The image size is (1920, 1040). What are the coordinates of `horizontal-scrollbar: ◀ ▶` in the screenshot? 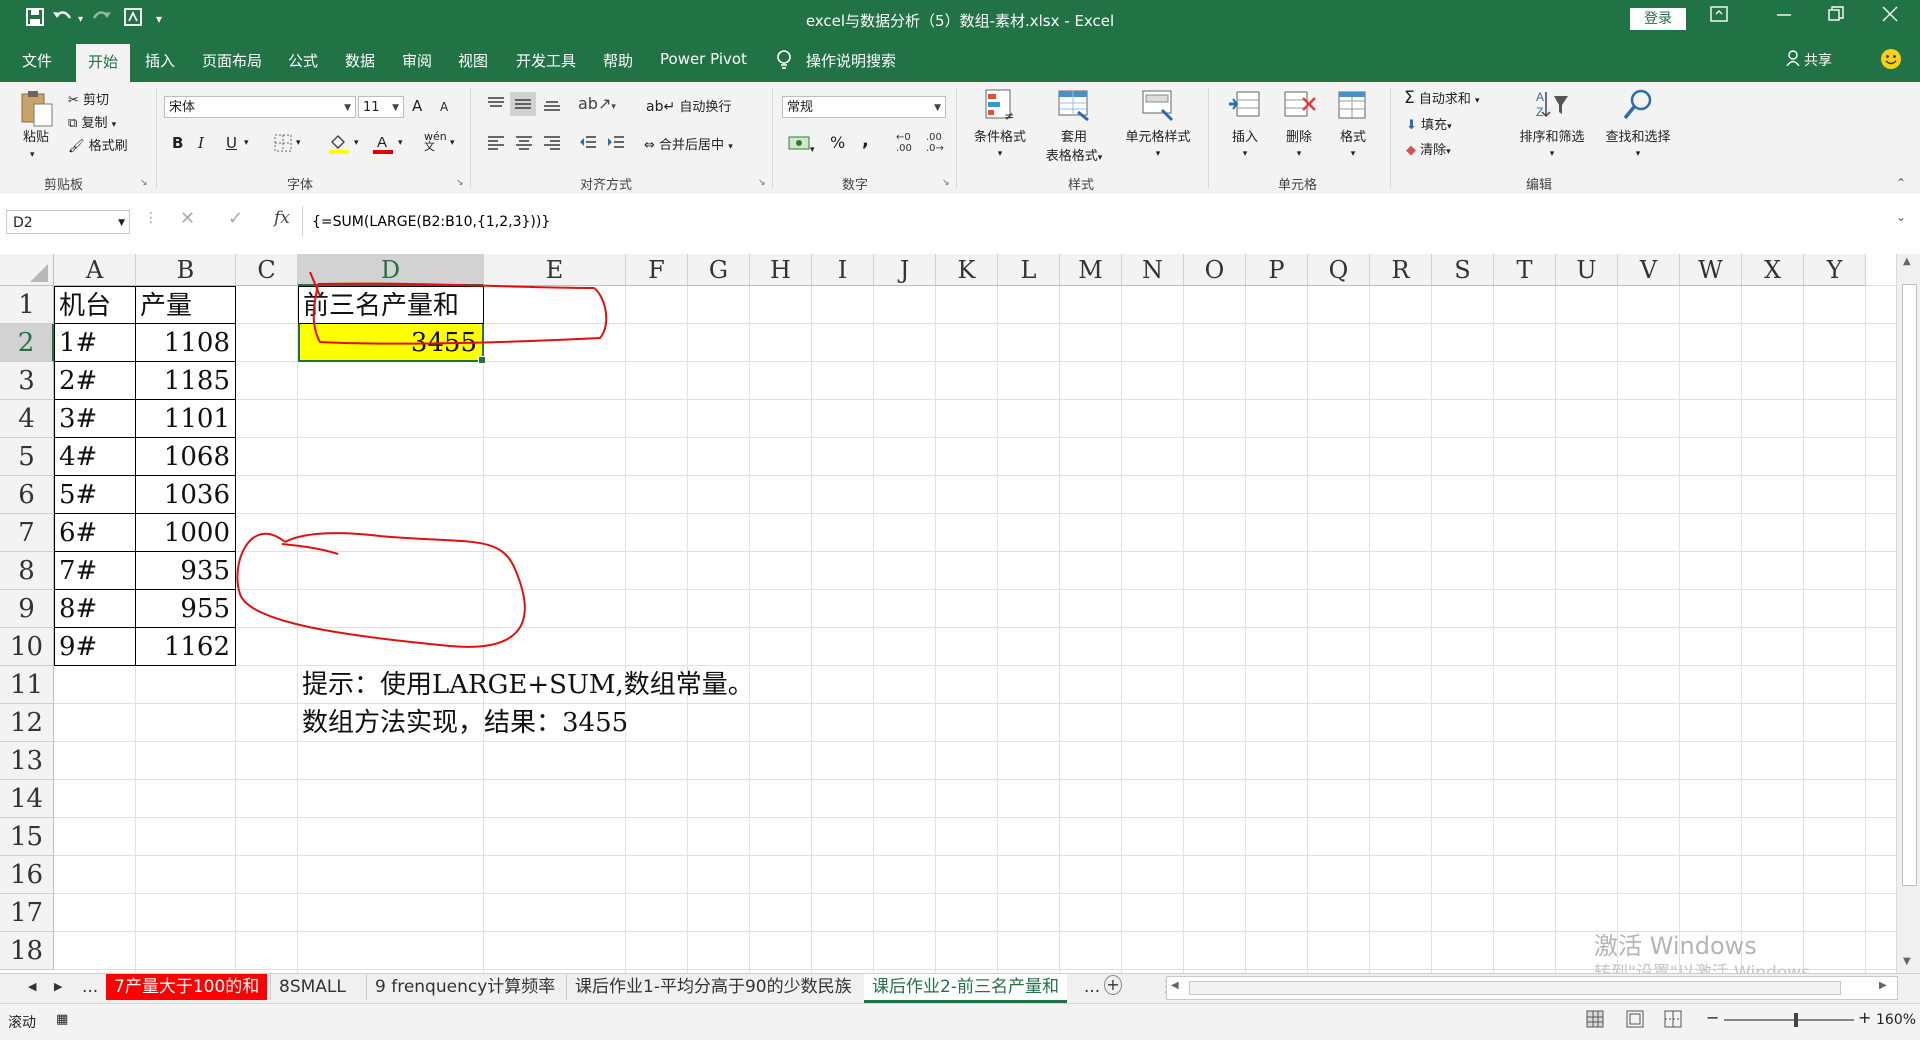 It's located at (1532, 988).